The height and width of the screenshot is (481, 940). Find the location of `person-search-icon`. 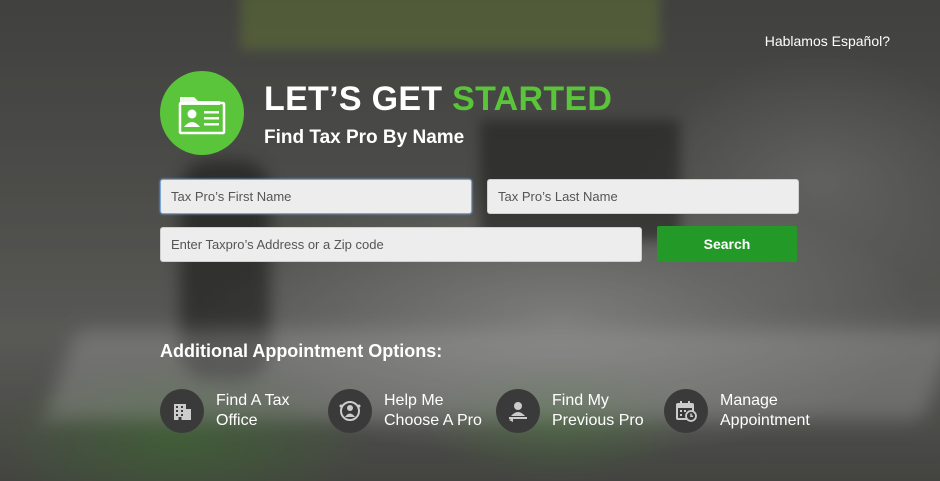

person-search-icon is located at coordinates (518, 411).